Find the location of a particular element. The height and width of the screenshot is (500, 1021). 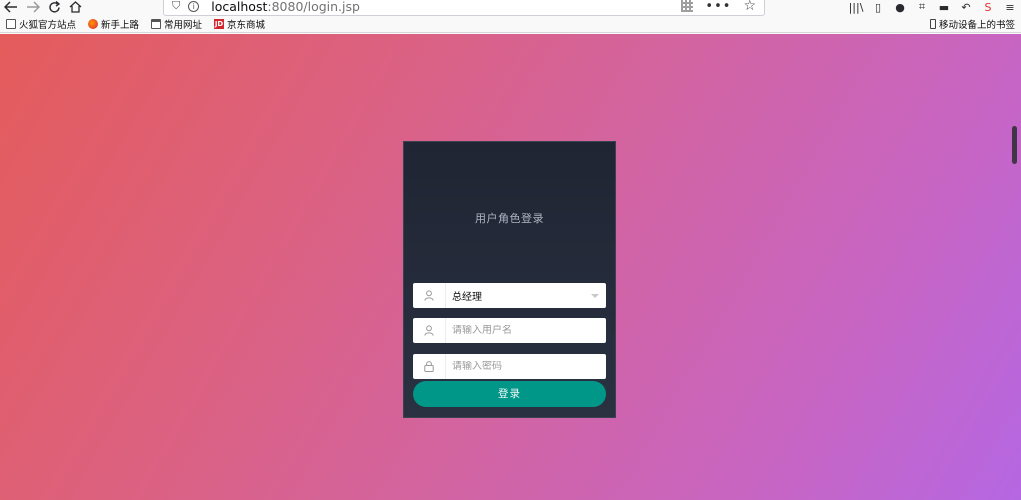

username-input is located at coordinates (526, 330).